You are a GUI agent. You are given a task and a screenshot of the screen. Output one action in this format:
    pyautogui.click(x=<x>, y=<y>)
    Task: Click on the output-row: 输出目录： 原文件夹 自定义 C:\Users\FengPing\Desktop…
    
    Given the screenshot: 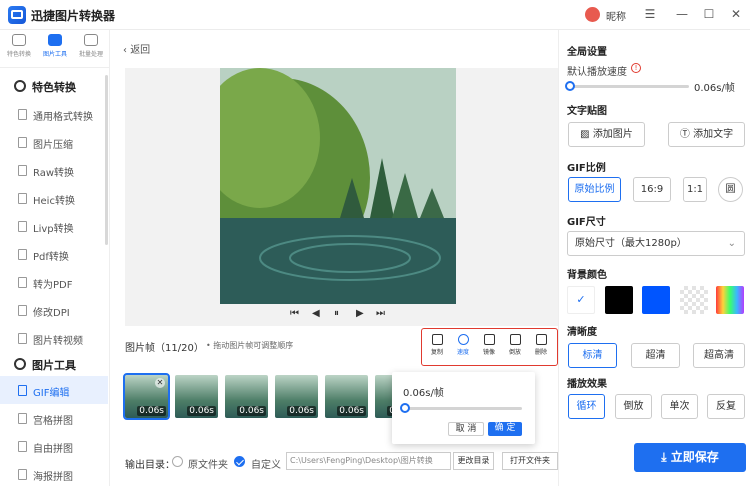 What is the action you would take?
    pyautogui.click(x=334, y=462)
    